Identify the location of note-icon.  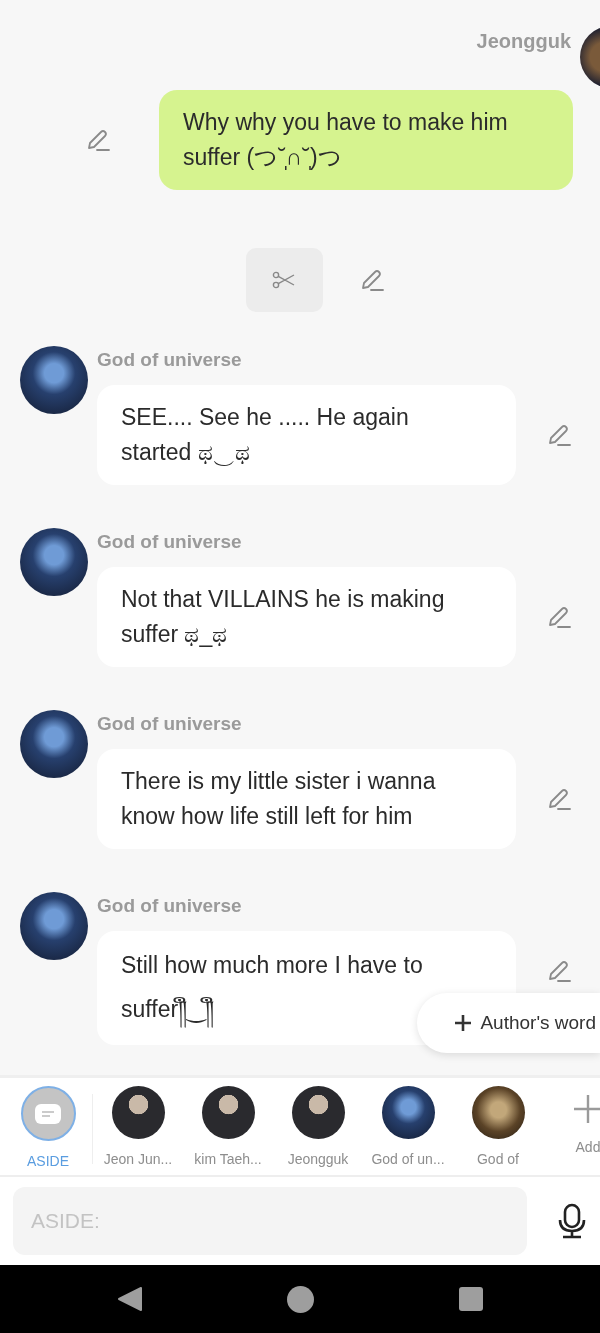
(48, 1113).